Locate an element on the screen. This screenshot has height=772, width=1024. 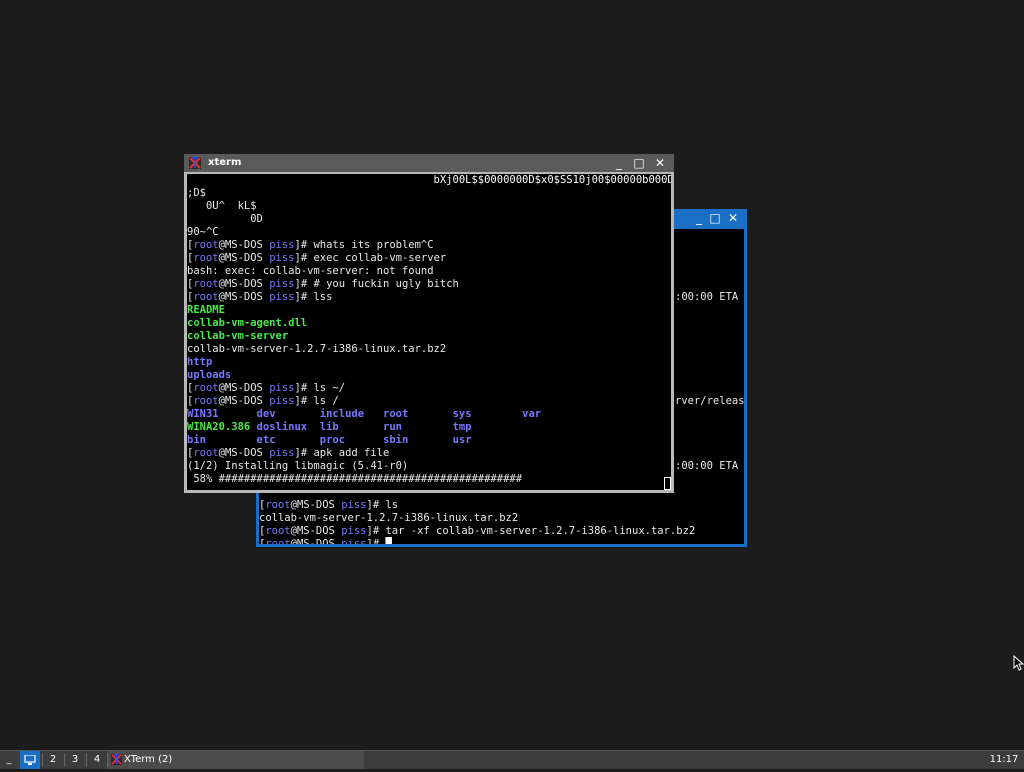
minimize-button: _ is located at coordinates (619, 163).